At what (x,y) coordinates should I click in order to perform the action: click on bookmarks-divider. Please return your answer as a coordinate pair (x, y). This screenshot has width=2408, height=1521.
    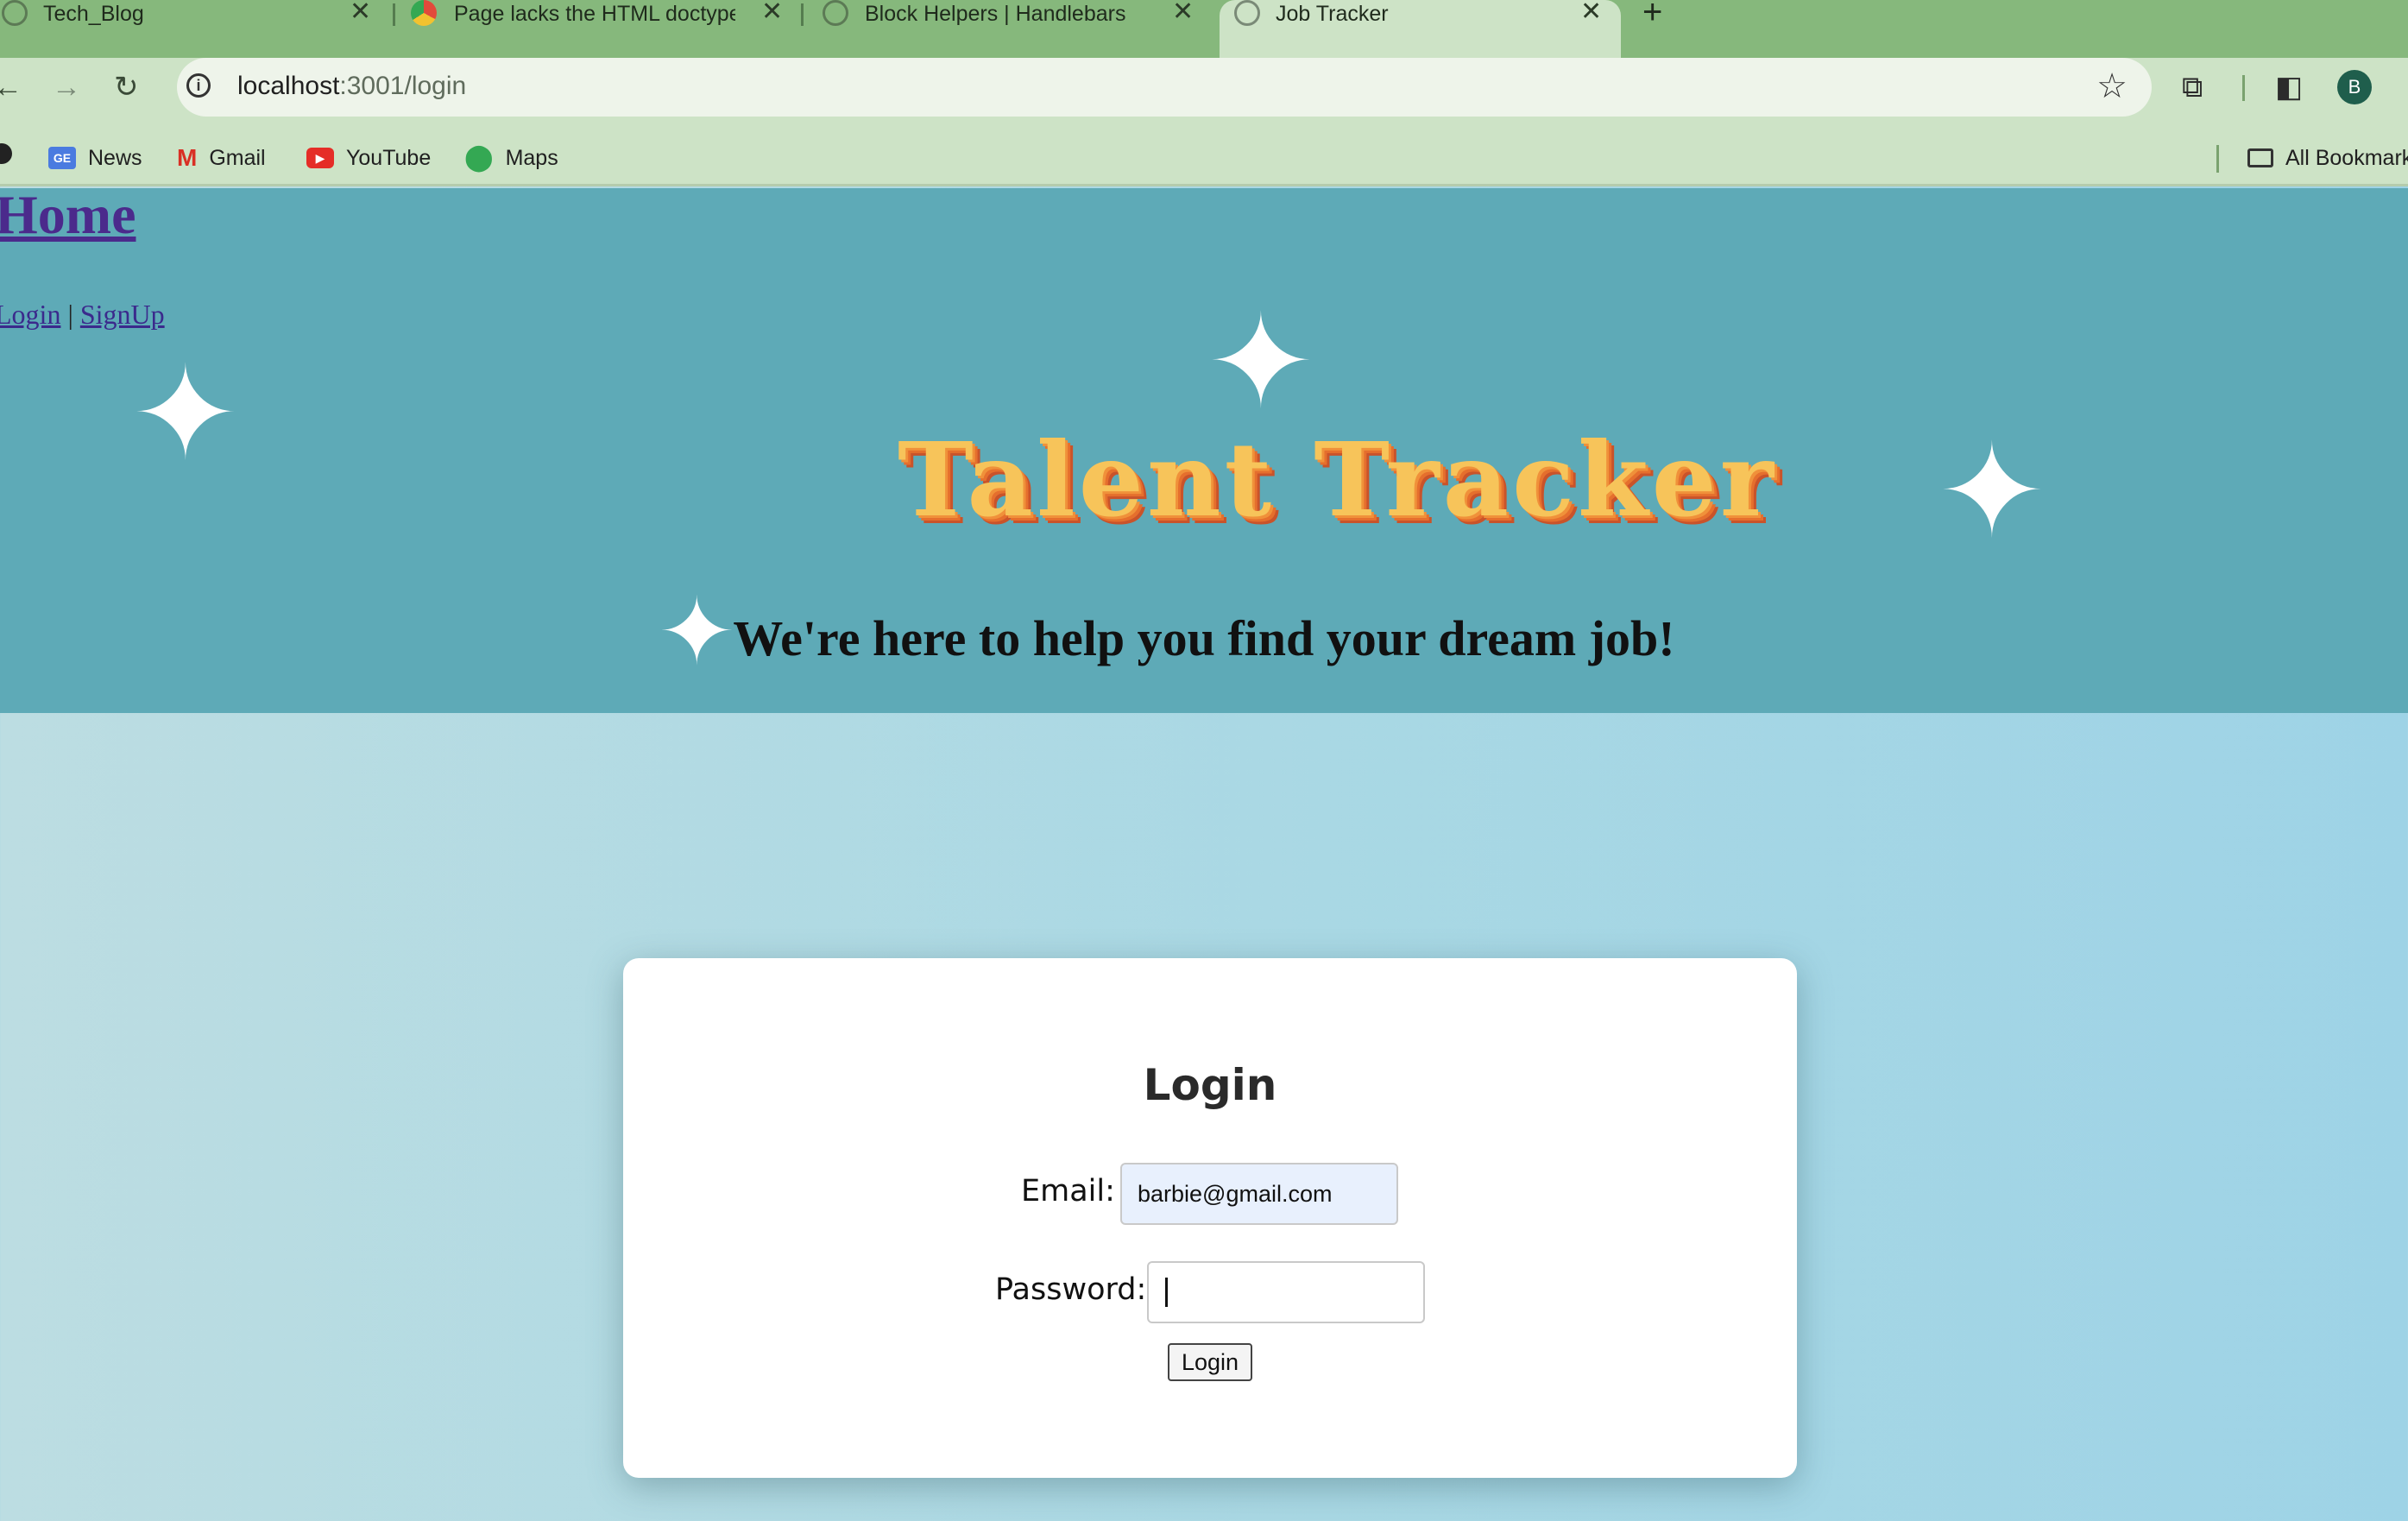
    Looking at the image, I should click on (2217, 159).